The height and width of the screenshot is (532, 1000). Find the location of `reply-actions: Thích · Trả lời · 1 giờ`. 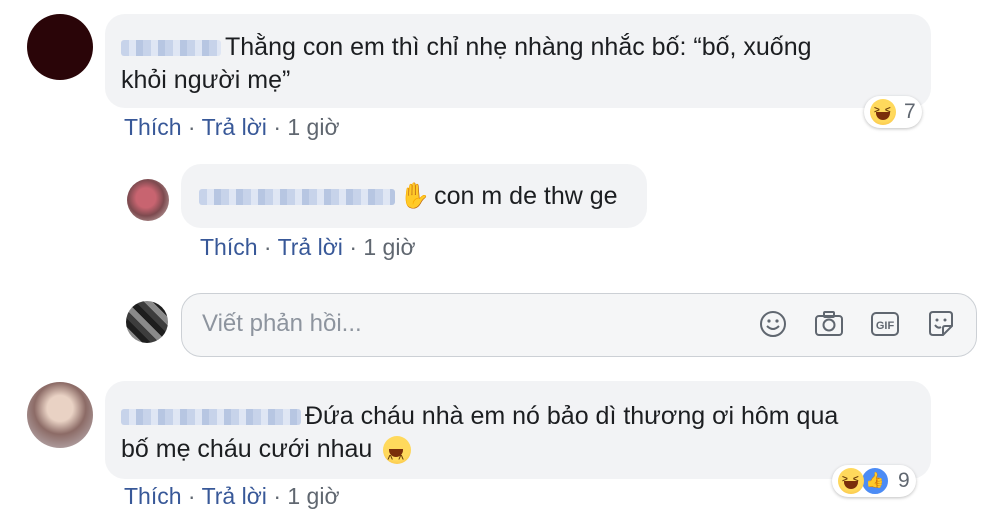

reply-actions: Thích · Trả lời · 1 giờ is located at coordinates (308, 247).